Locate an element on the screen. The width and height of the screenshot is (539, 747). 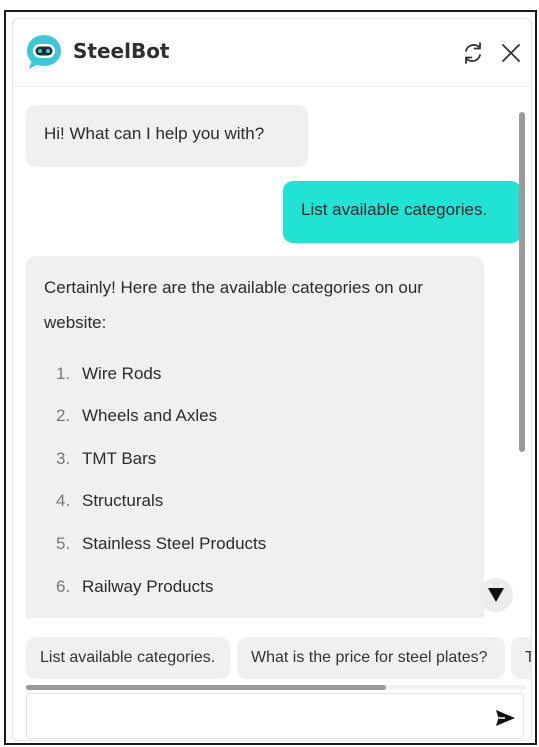
list-item: 5. Stainless Steel Products is located at coordinates (255, 543).